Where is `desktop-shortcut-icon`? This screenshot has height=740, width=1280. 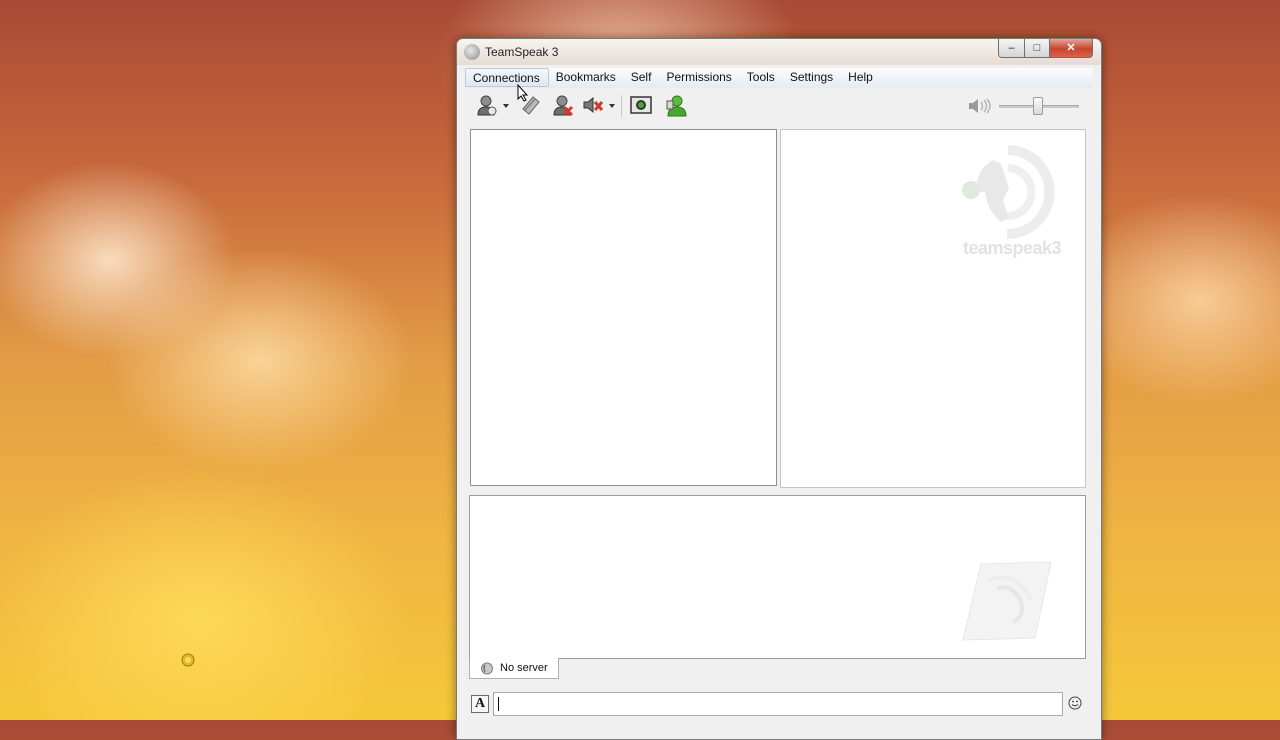 desktop-shortcut-icon is located at coordinates (188, 660).